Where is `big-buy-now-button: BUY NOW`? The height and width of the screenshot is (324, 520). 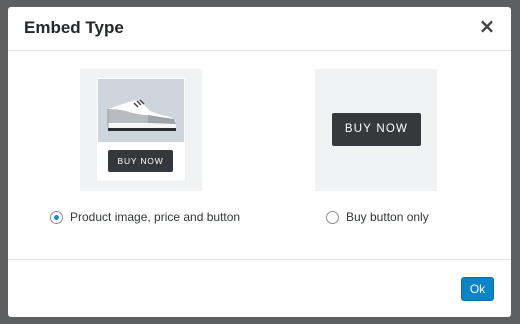
big-buy-now-button: BUY NOW is located at coordinates (376, 129).